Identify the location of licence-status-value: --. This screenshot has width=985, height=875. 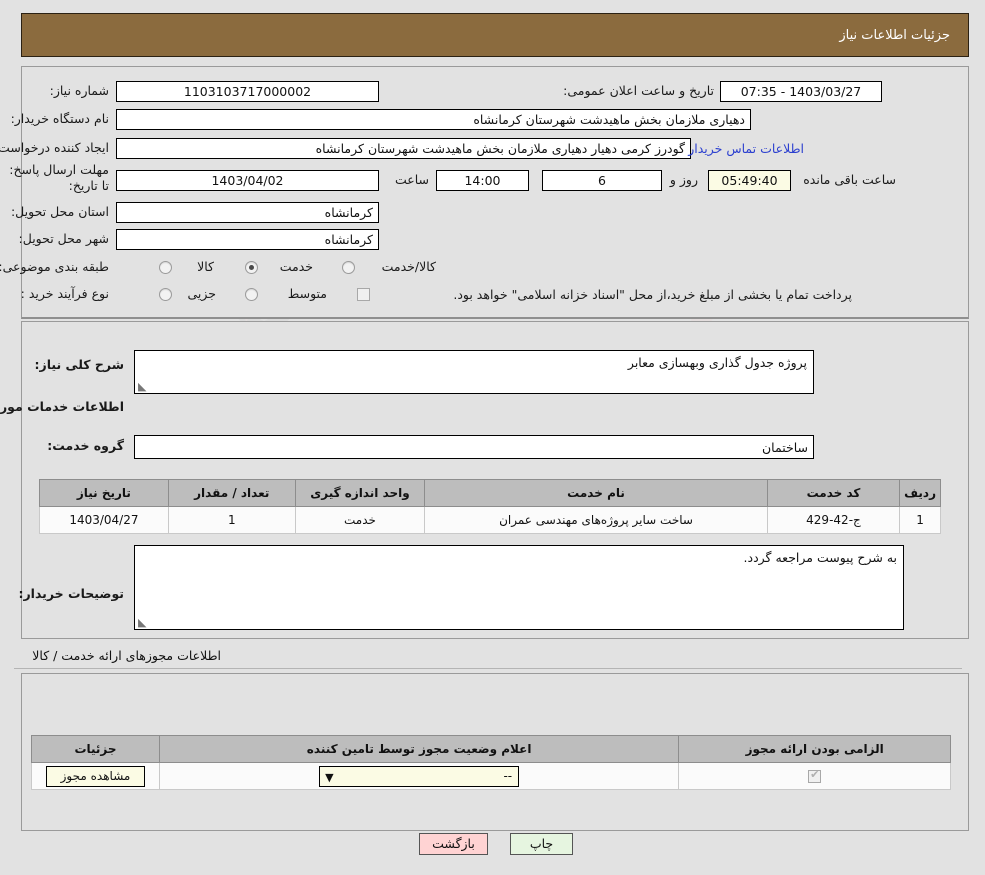
(509, 775).